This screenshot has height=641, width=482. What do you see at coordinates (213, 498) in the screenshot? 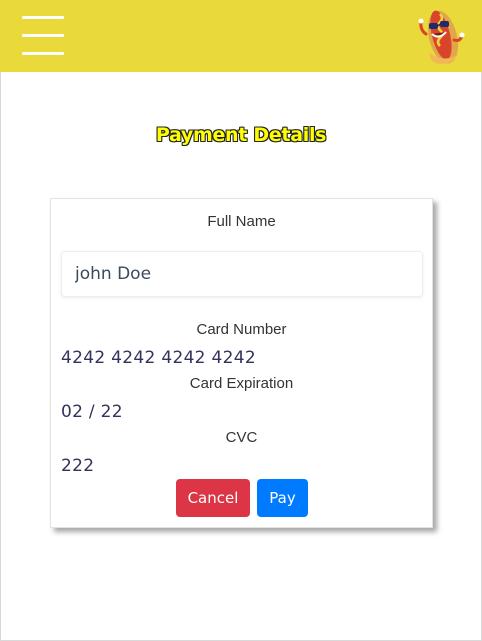
I see `cancel-button: Cancel` at bounding box center [213, 498].